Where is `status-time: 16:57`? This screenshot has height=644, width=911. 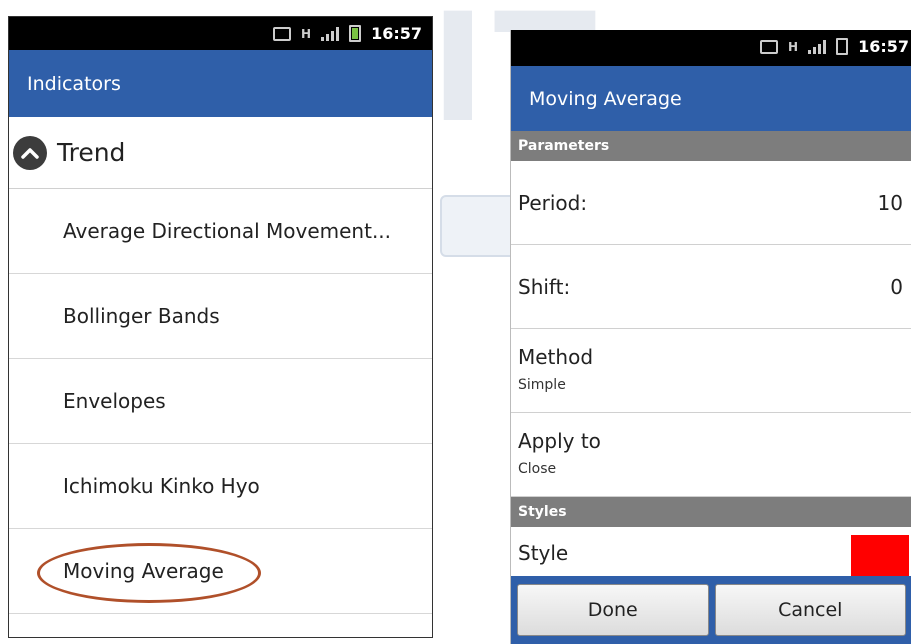
status-time: 16:57 is located at coordinates (396, 33).